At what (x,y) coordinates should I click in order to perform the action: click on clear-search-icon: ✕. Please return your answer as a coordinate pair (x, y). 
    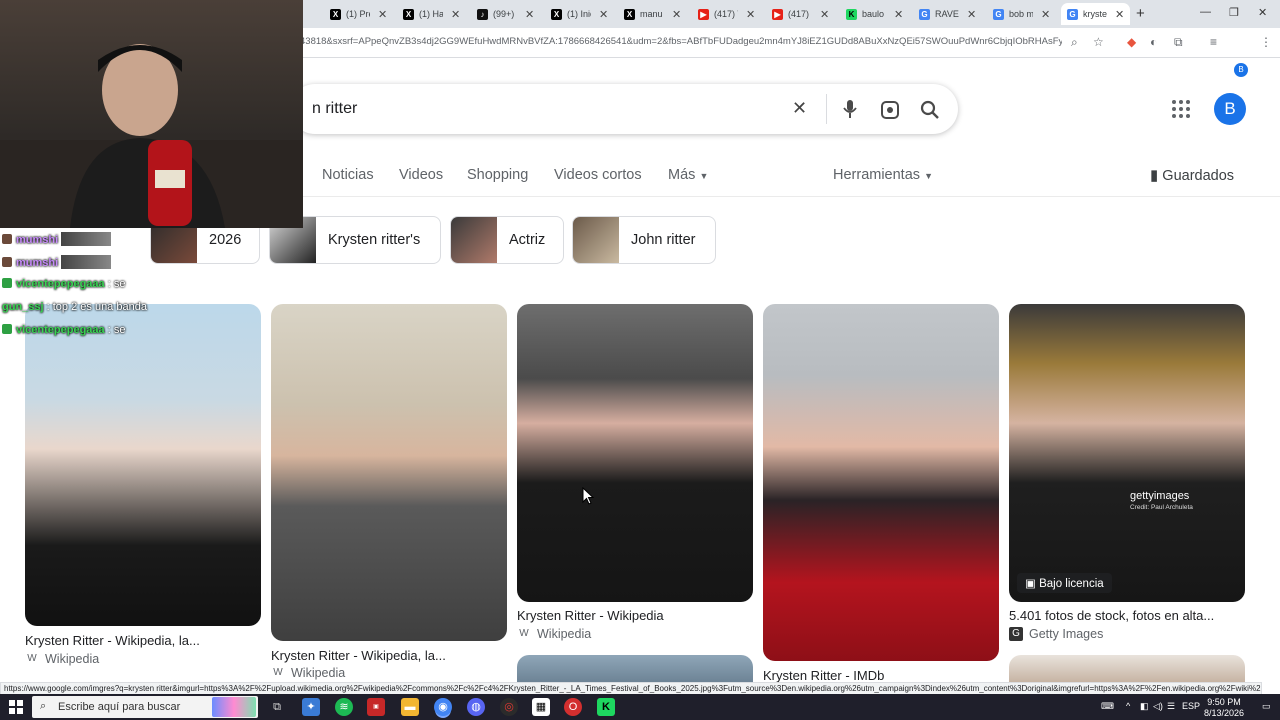
    Looking at the image, I should click on (799, 108).